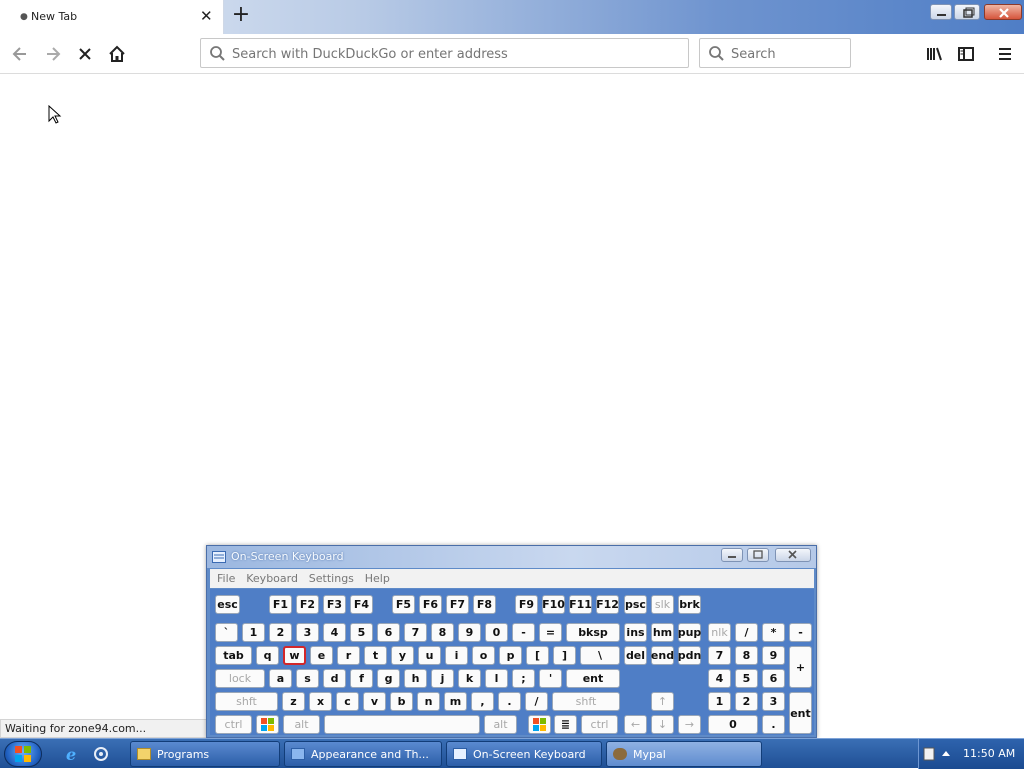  I want to click on key-q: q, so click(267, 655).